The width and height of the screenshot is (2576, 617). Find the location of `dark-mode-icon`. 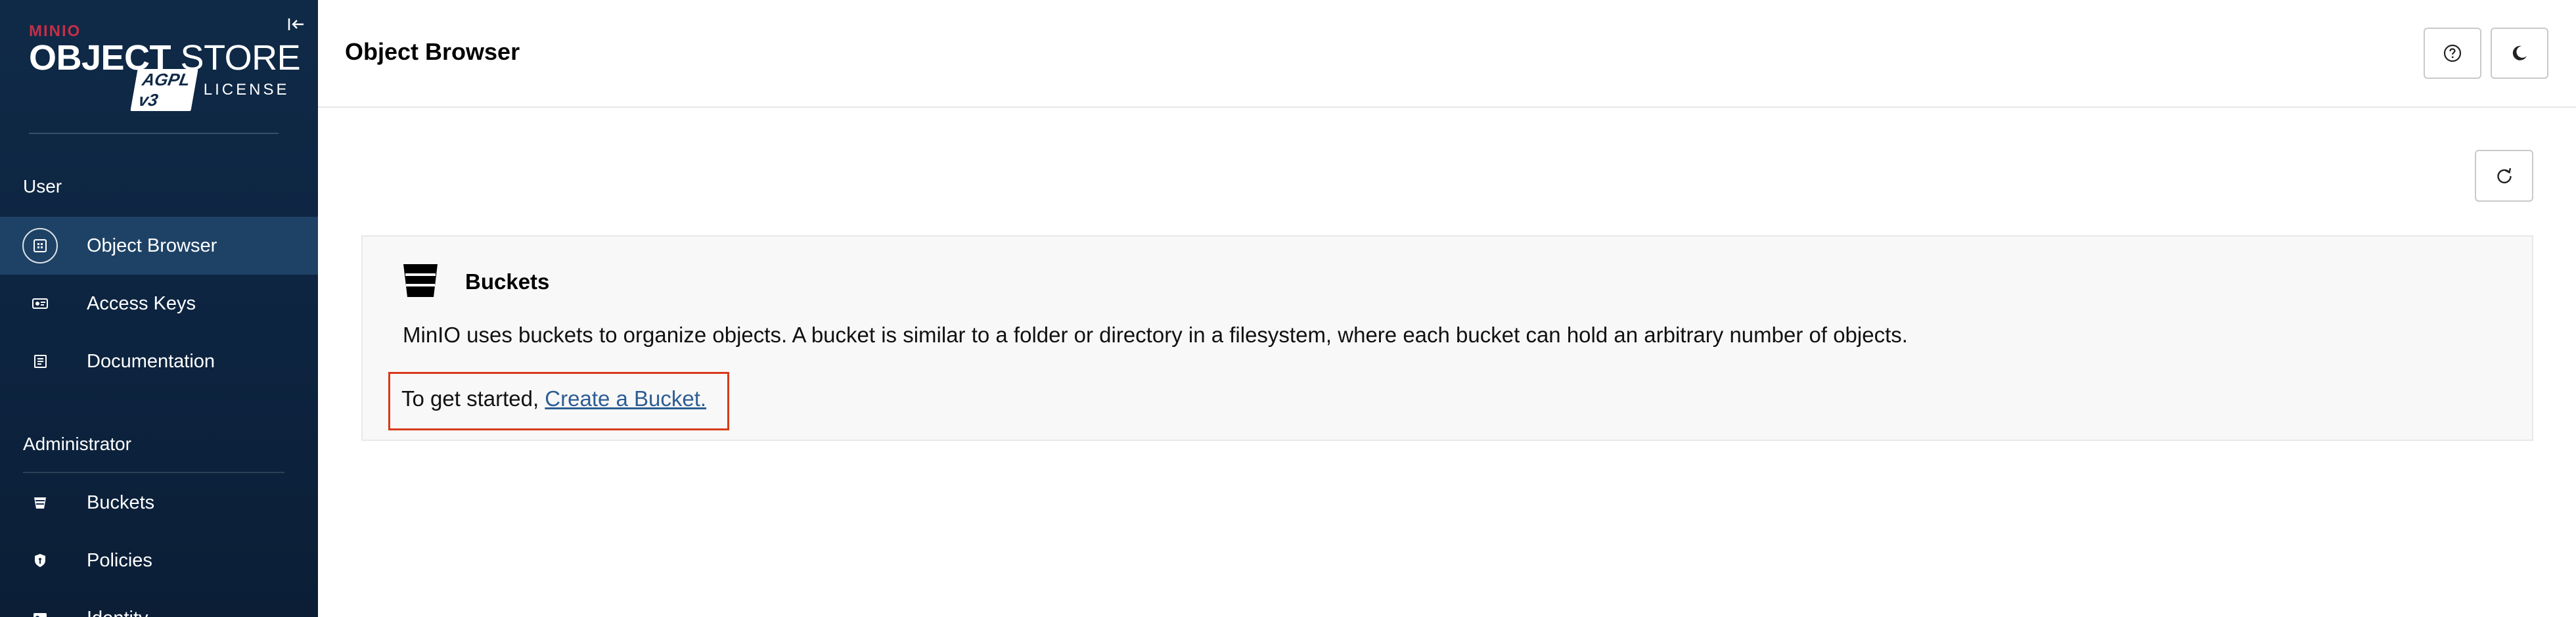

dark-mode-icon is located at coordinates (2519, 52).